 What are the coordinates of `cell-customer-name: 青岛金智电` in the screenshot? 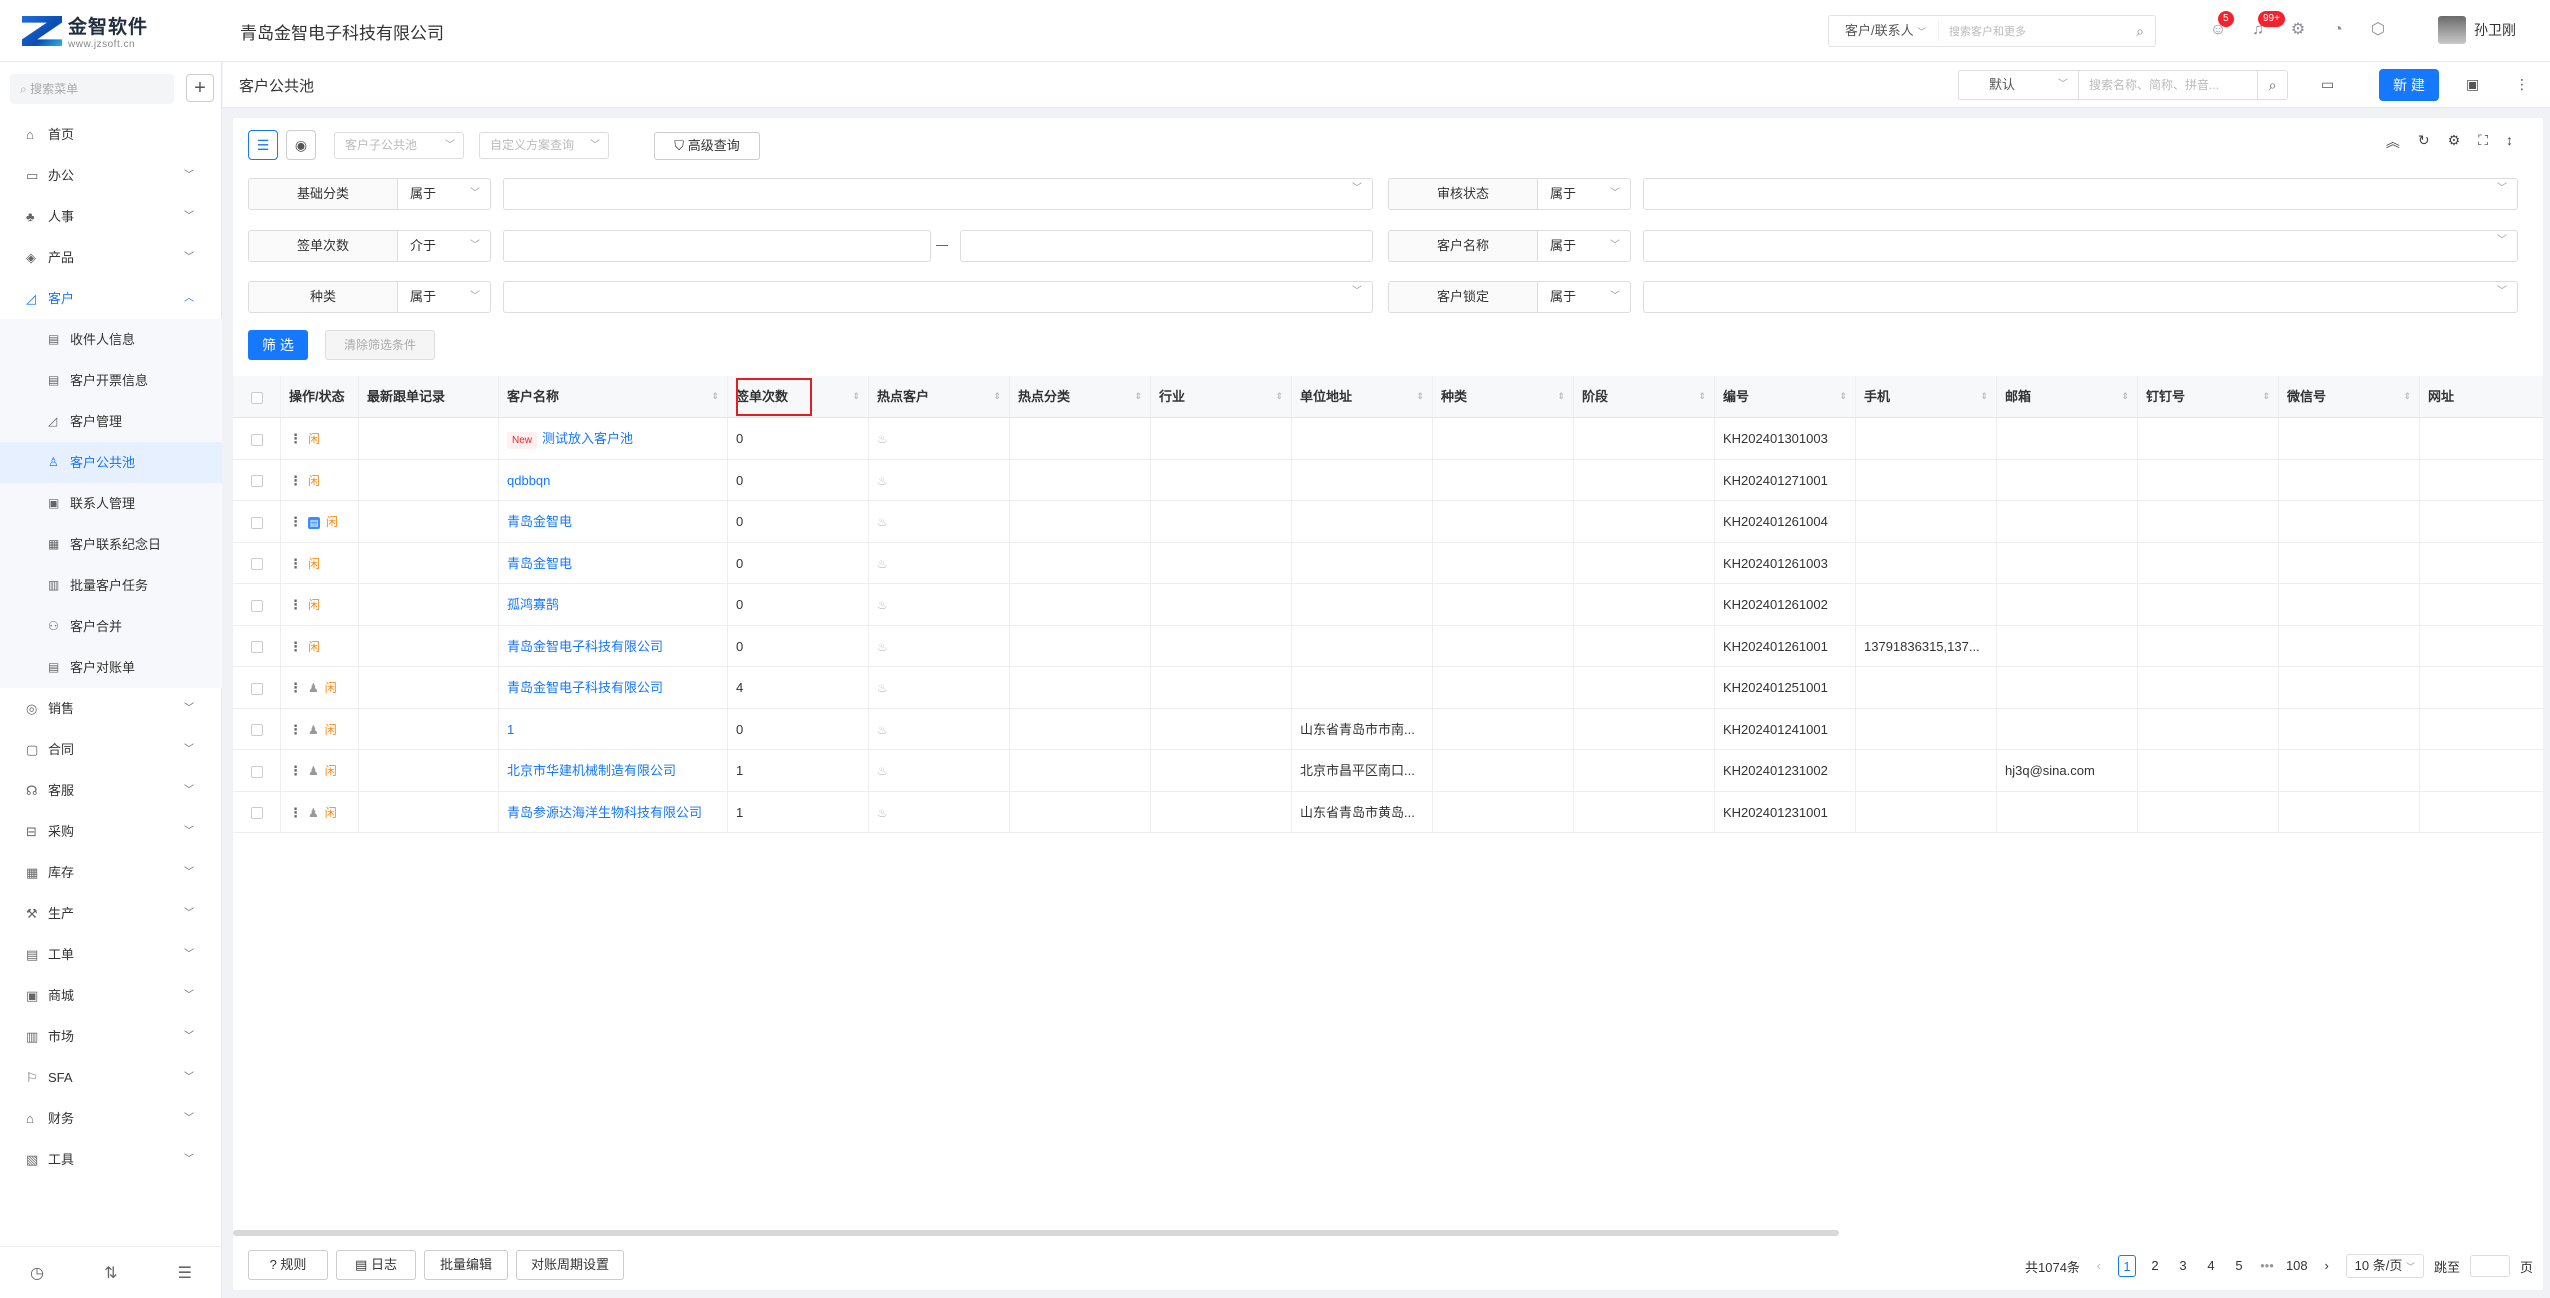 It's located at (613, 521).